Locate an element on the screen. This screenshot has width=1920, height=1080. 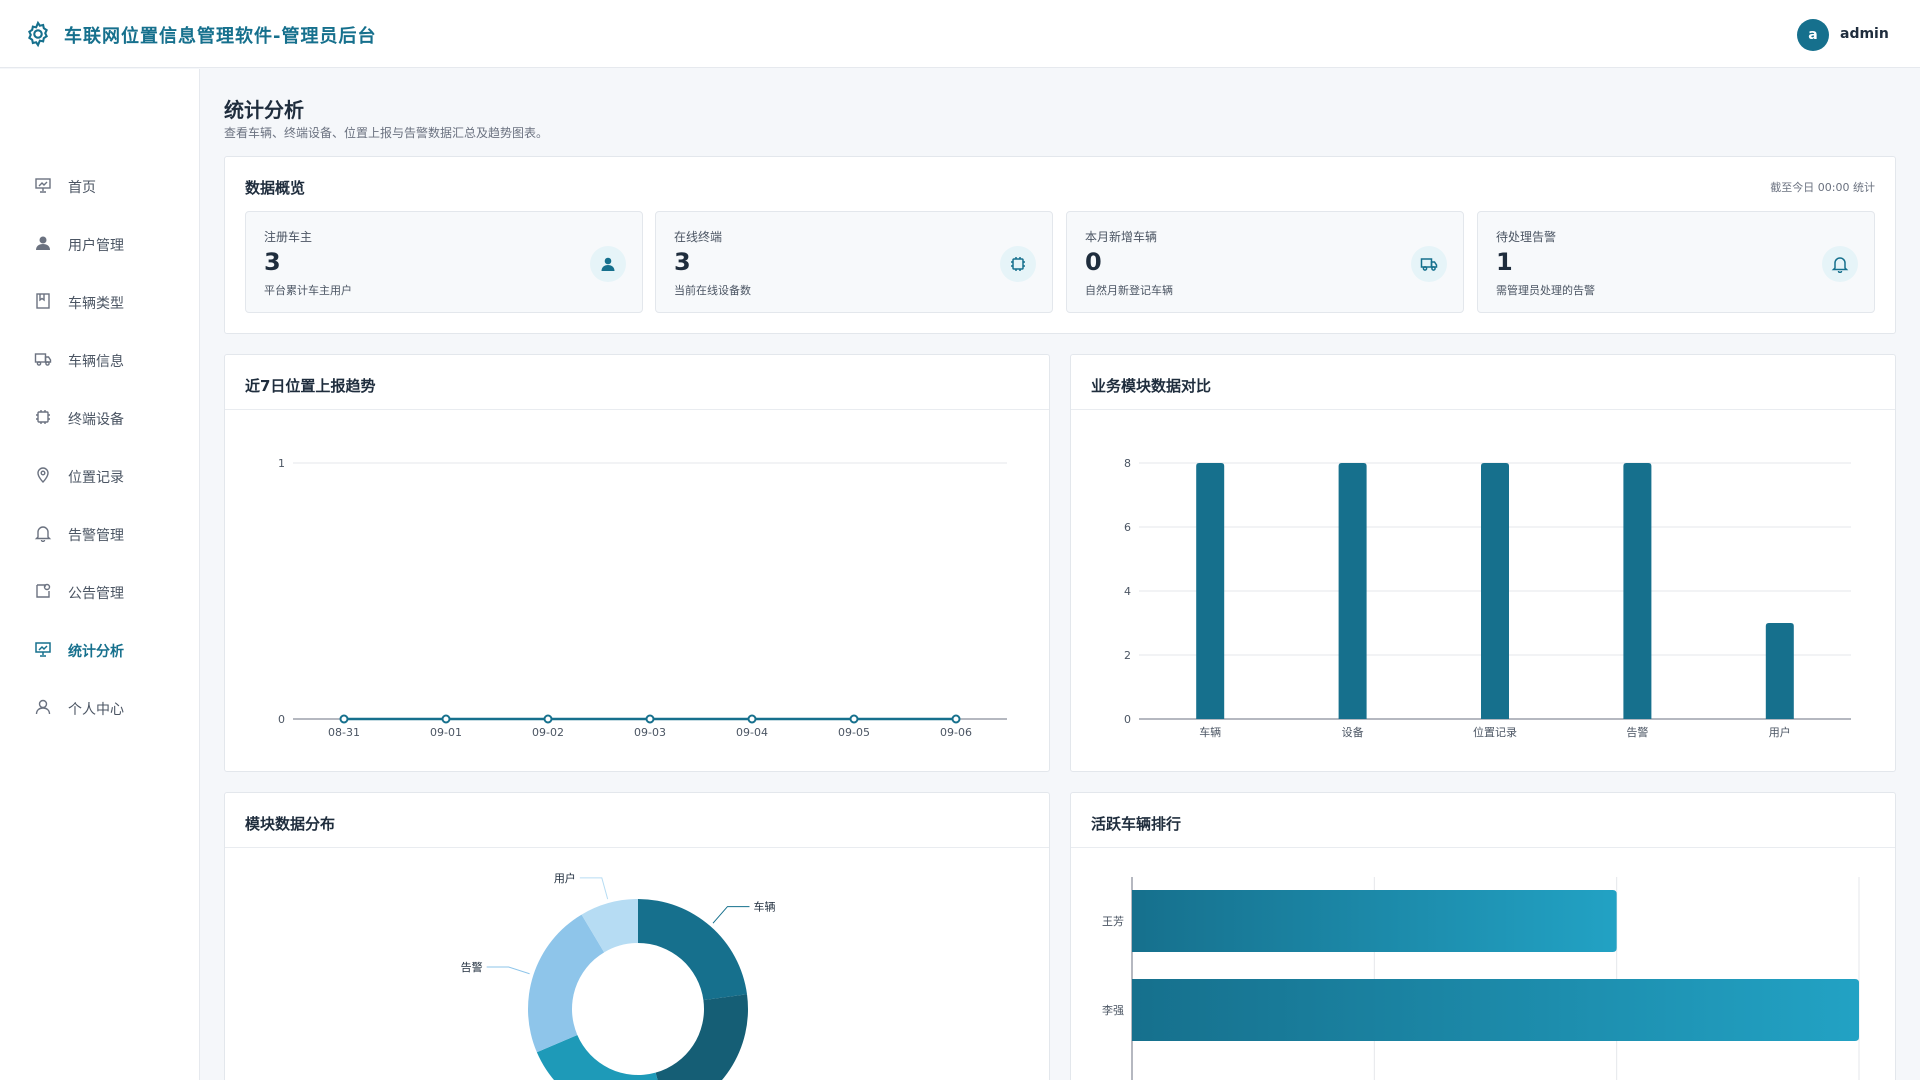
compare-bar-chart: 0 2 4 6 8 车辆 设备 位置记录 告警 用户 is located at coordinates (1487, 598).